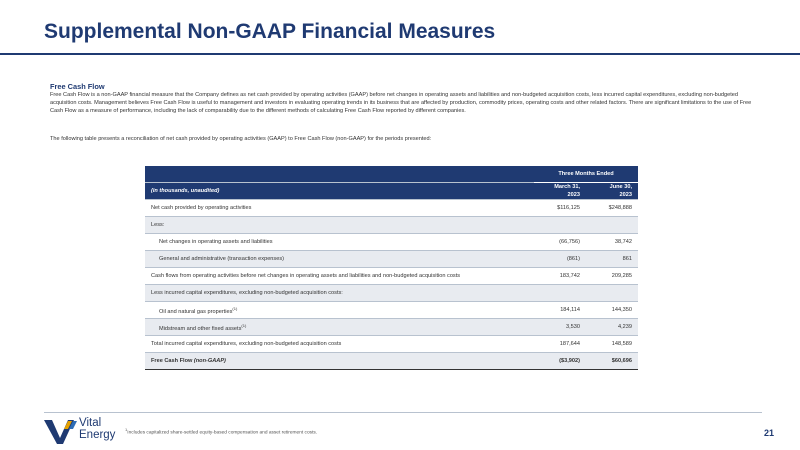  I want to click on footer-divider, so click(403, 412).